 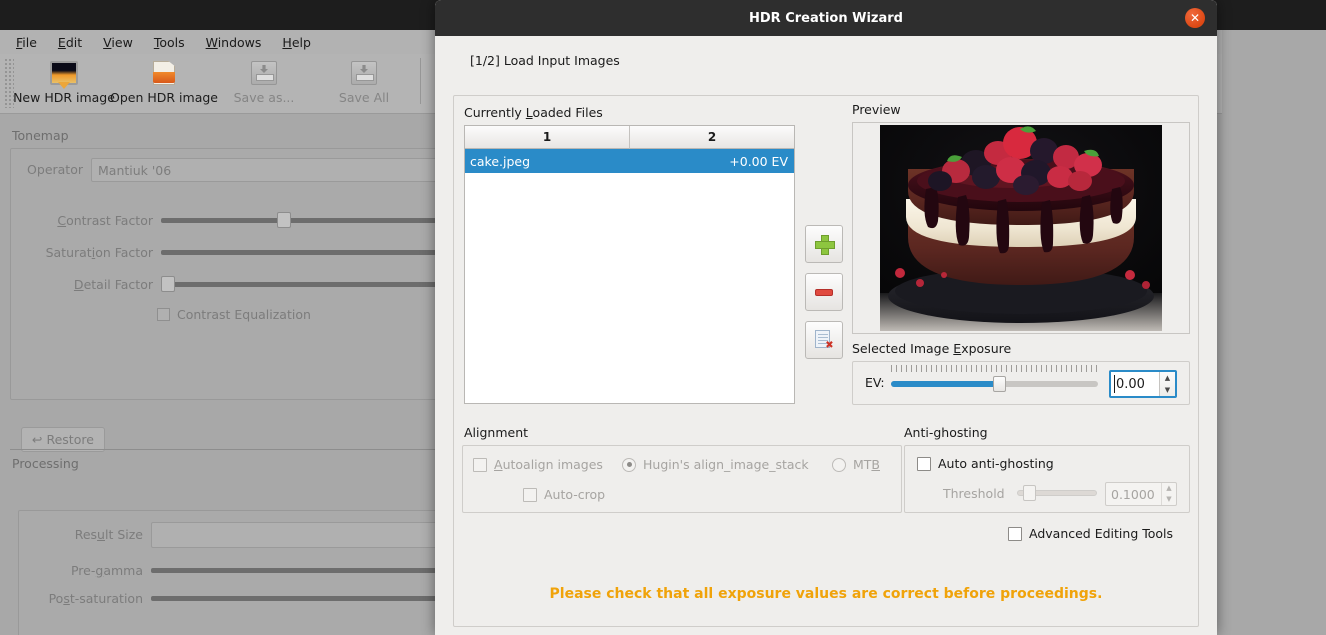 What do you see at coordinates (1169, 499) in the screenshot?
I see `threshold-spinner-down-icon: ▼` at bounding box center [1169, 499].